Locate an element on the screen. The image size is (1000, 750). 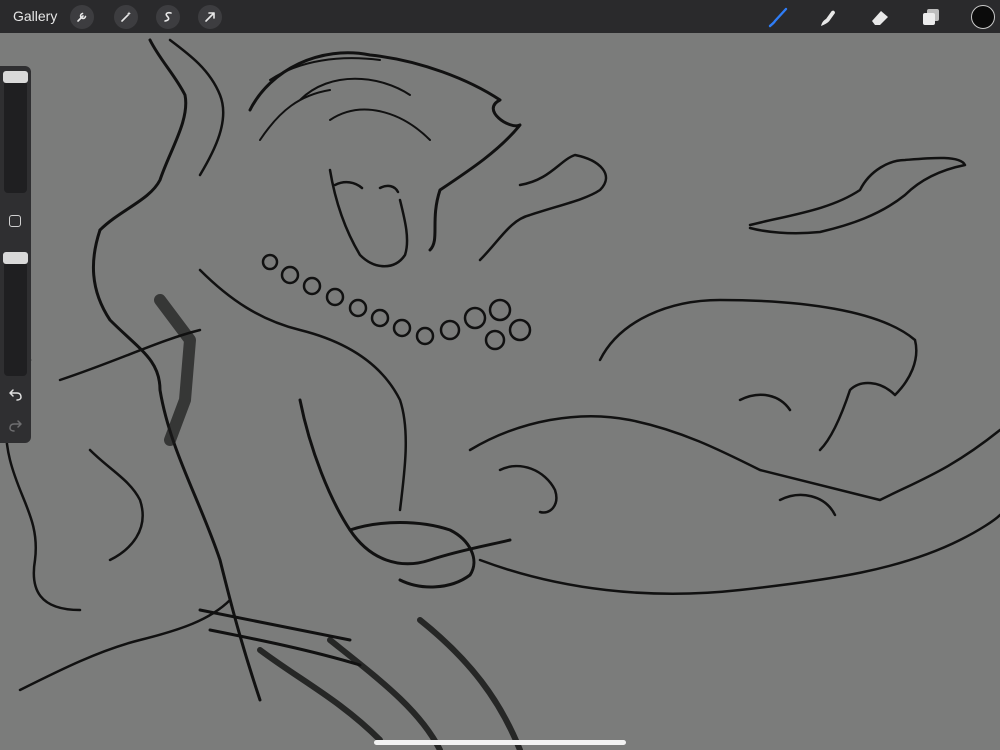
selection-icon is located at coordinates (168, 16).